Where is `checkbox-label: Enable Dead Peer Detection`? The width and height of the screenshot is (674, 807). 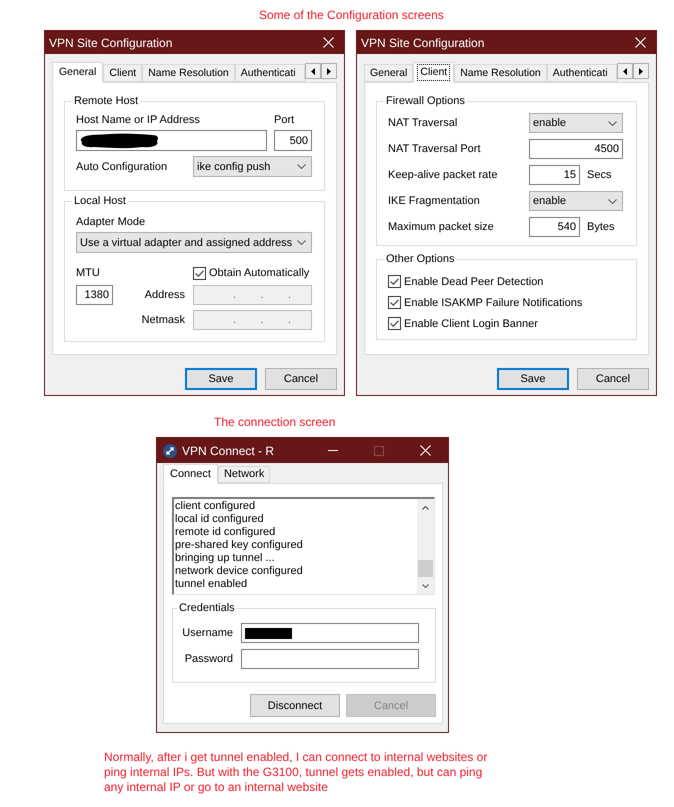 checkbox-label: Enable Dead Peer Detection is located at coordinates (474, 281).